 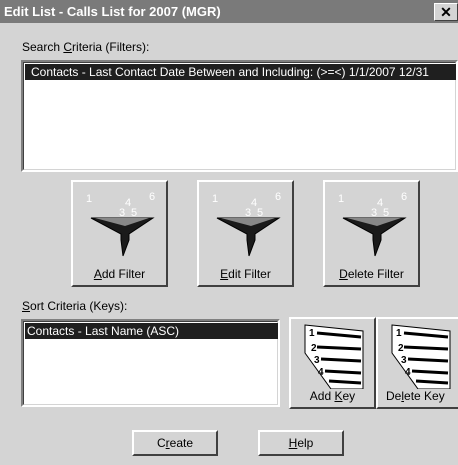 I want to click on delete-key-button: 1 2 3 4 Delete Key, so click(x=417, y=363).